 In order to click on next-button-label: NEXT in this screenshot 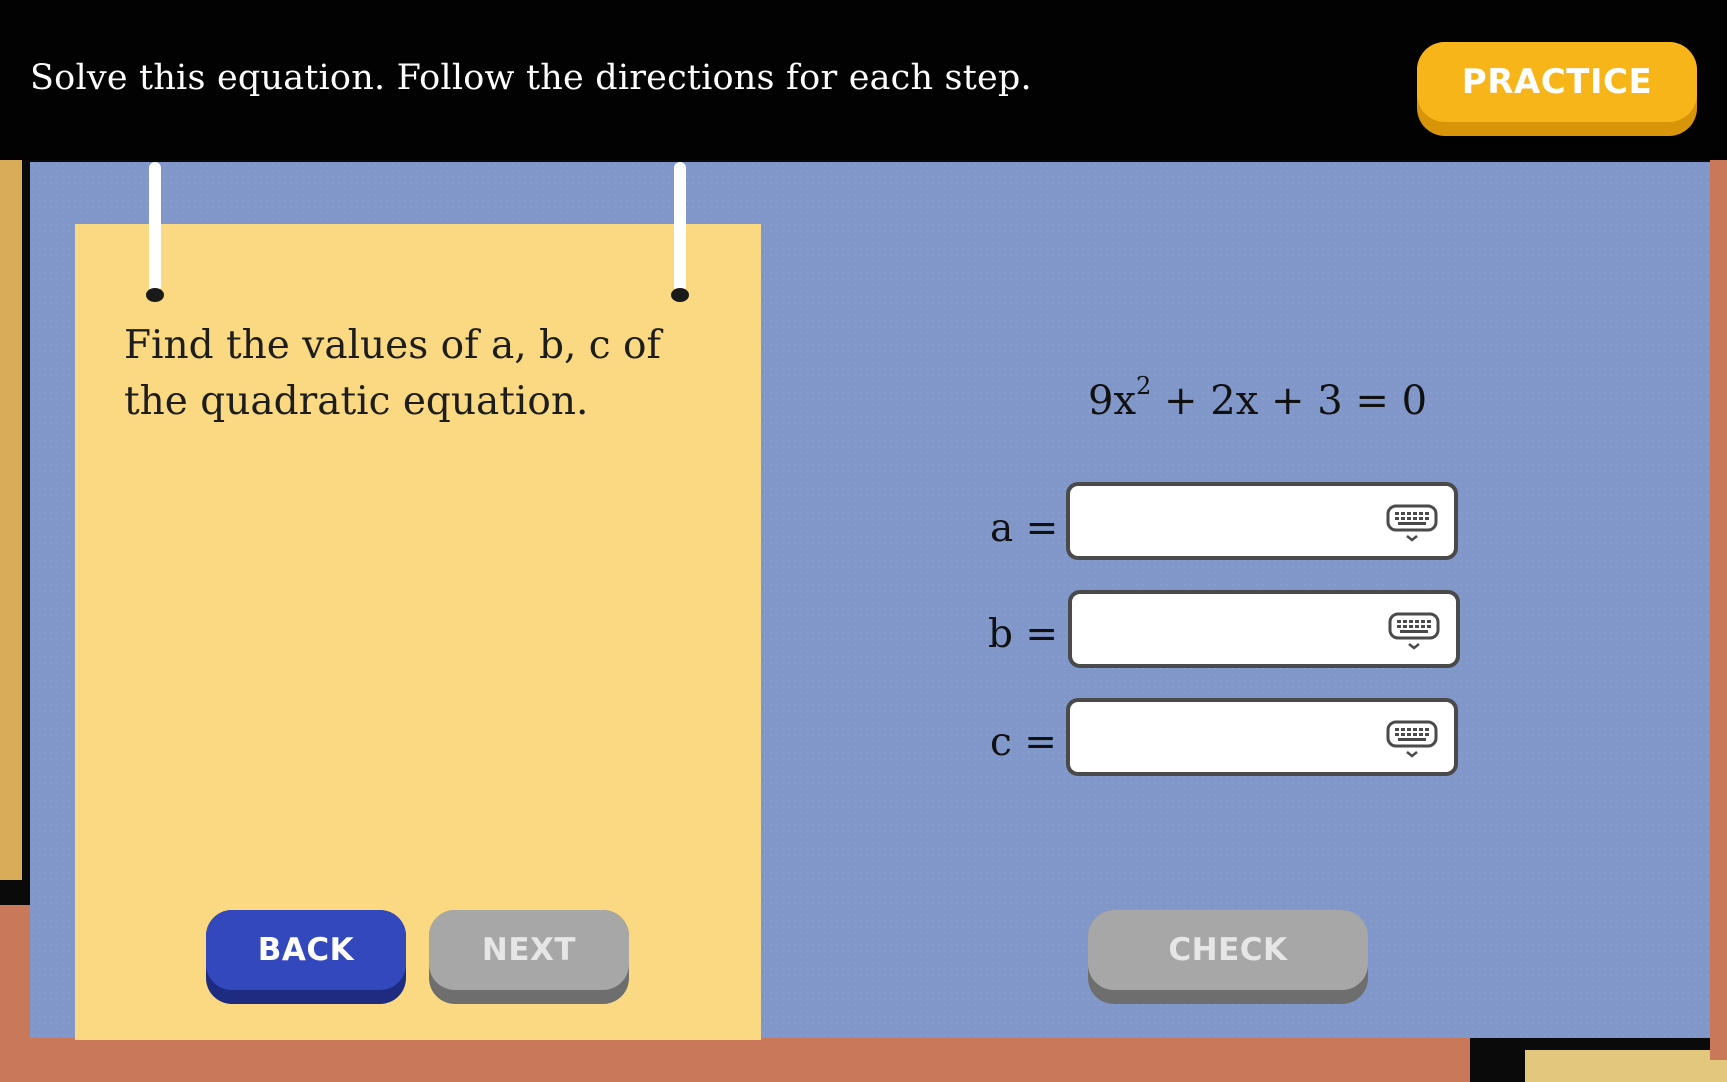, I will do `click(529, 950)`.